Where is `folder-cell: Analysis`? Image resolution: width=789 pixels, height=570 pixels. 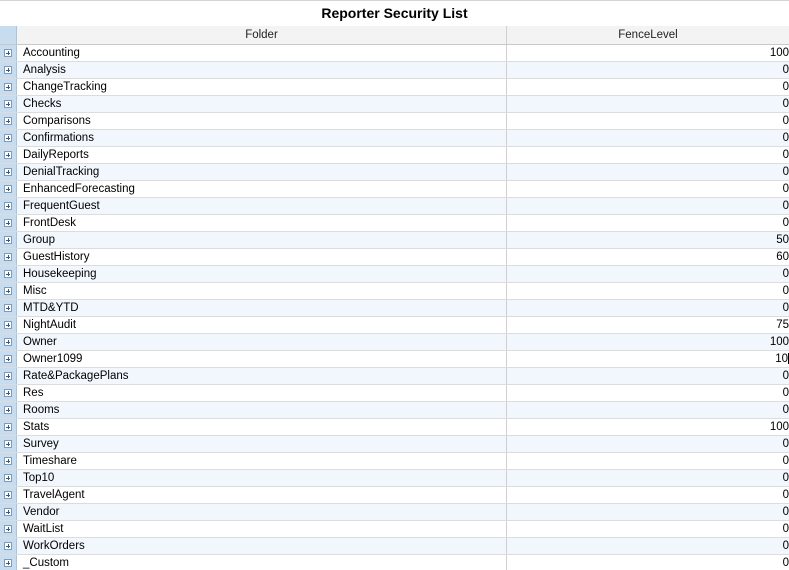
folder-cell: Analysis is located at coordinates (262, 70).